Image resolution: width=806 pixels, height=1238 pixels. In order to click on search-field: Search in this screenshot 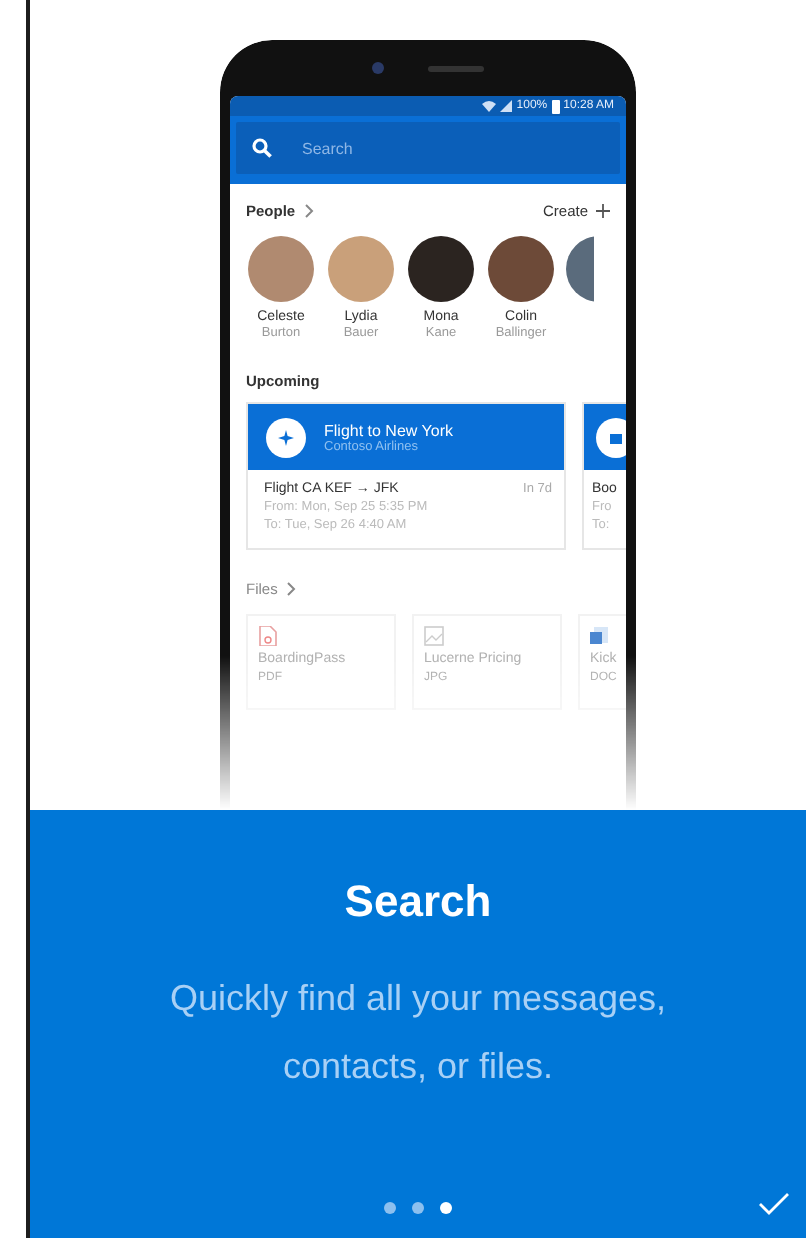, I will do `click(428, 148)`.